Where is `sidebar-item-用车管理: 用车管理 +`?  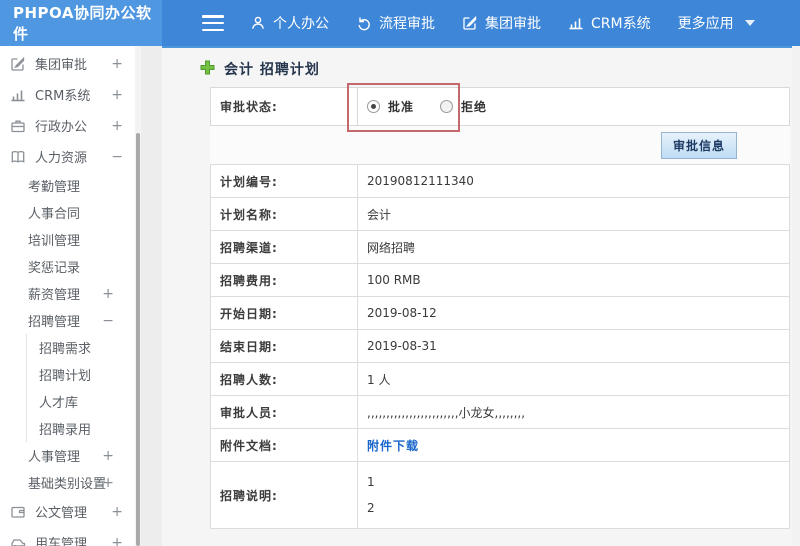
sidebar-item-用车管理: 用车管理 + is located at coordinates (70, 536).